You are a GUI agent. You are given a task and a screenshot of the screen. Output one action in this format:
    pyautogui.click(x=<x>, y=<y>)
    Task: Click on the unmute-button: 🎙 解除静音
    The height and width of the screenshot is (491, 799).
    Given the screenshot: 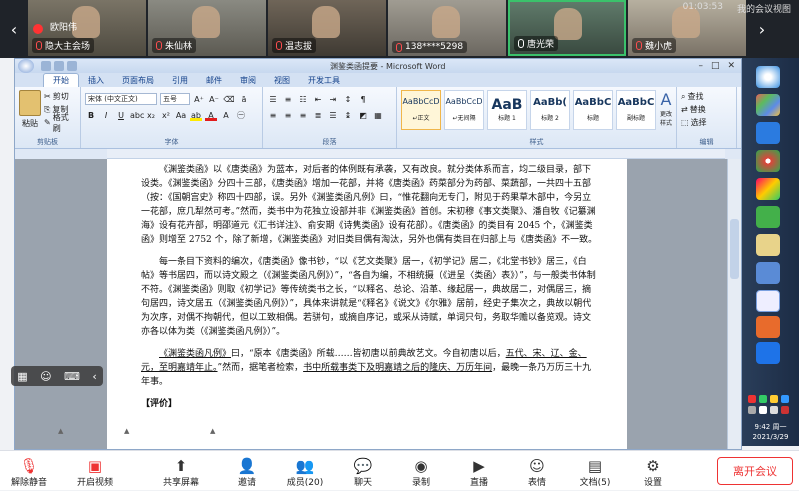 What is the action you would take?
    pyautogui.click(x=29, y=471)
    